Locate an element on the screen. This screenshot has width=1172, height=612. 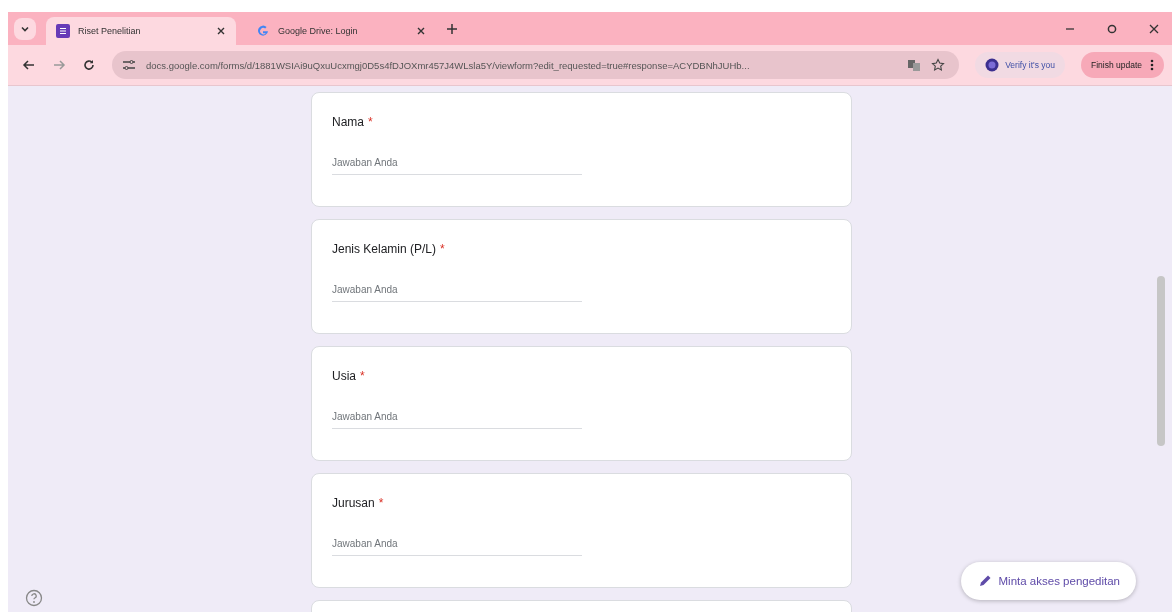
browser-tab: Riset Penelitian is located at coordinates (141, 31).